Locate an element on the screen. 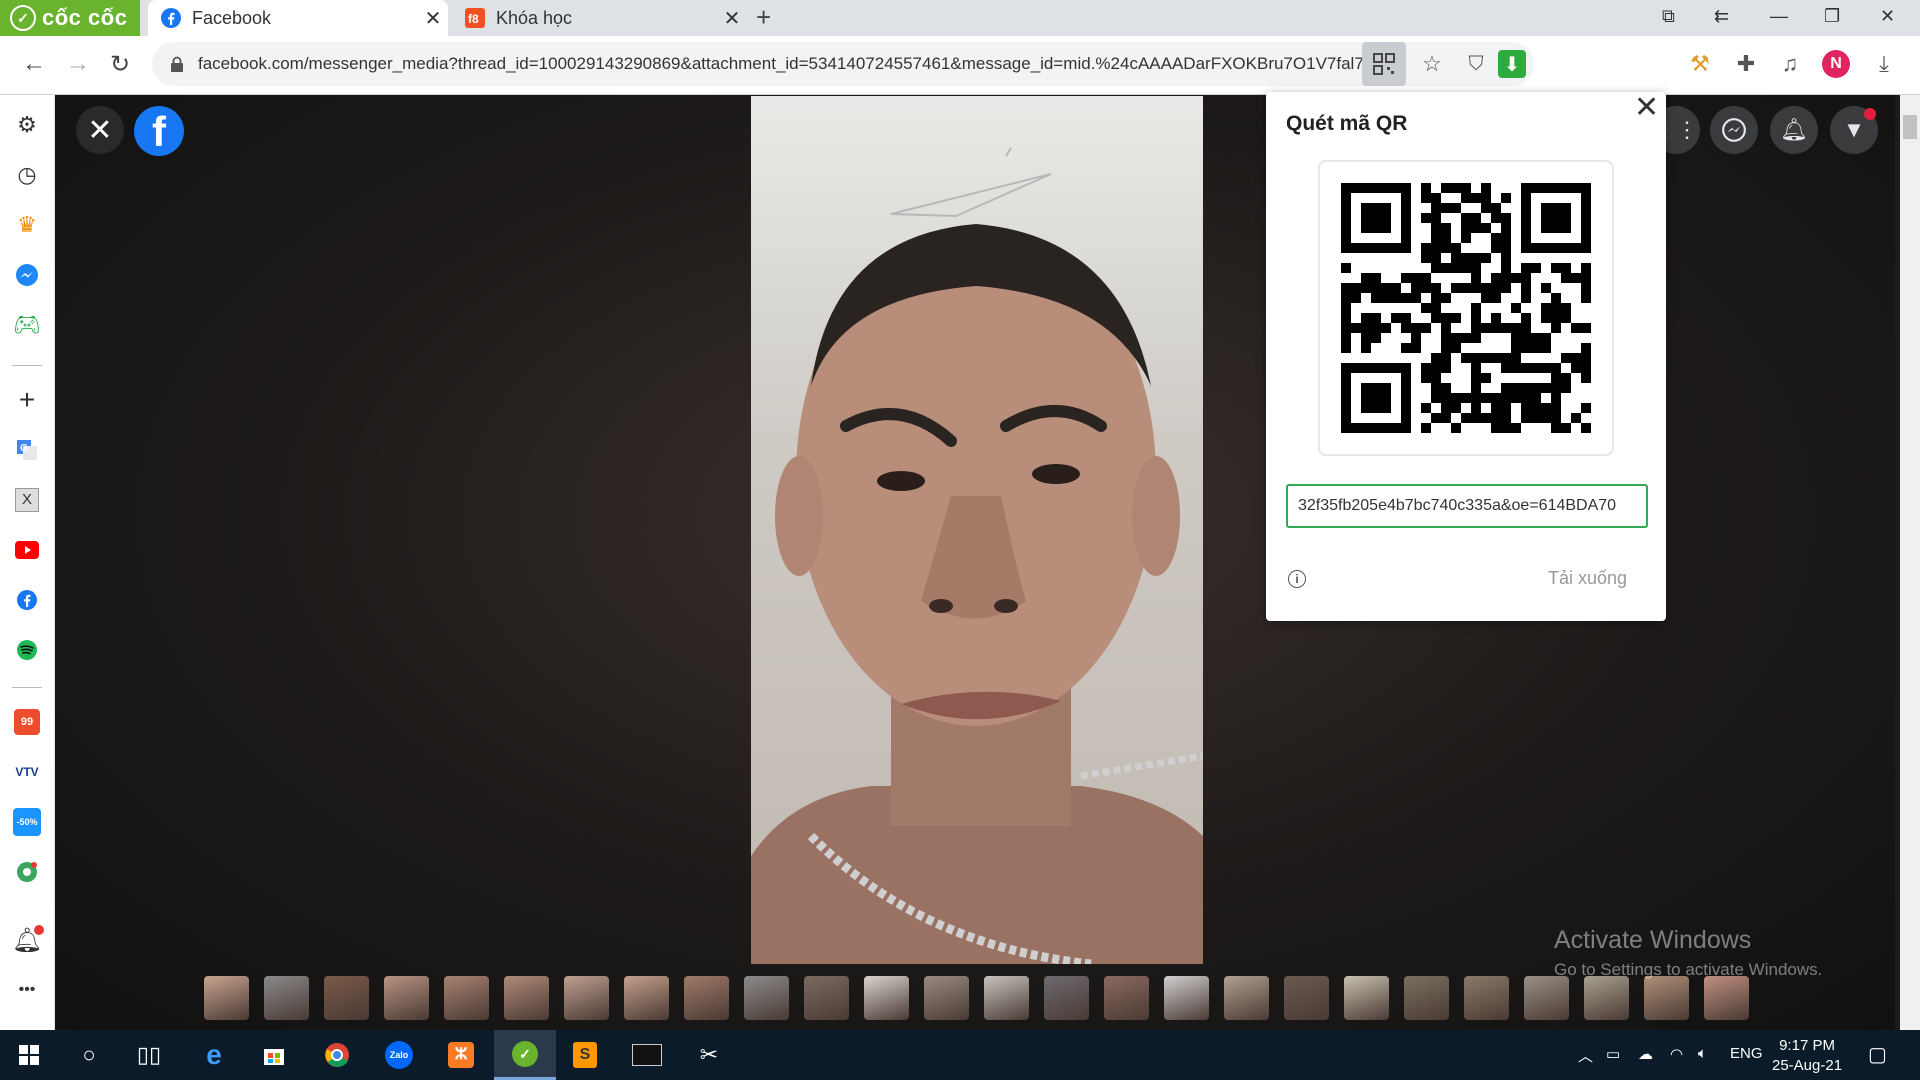  xampp-icon: ⵣ is located at coordinates (461, 1055).